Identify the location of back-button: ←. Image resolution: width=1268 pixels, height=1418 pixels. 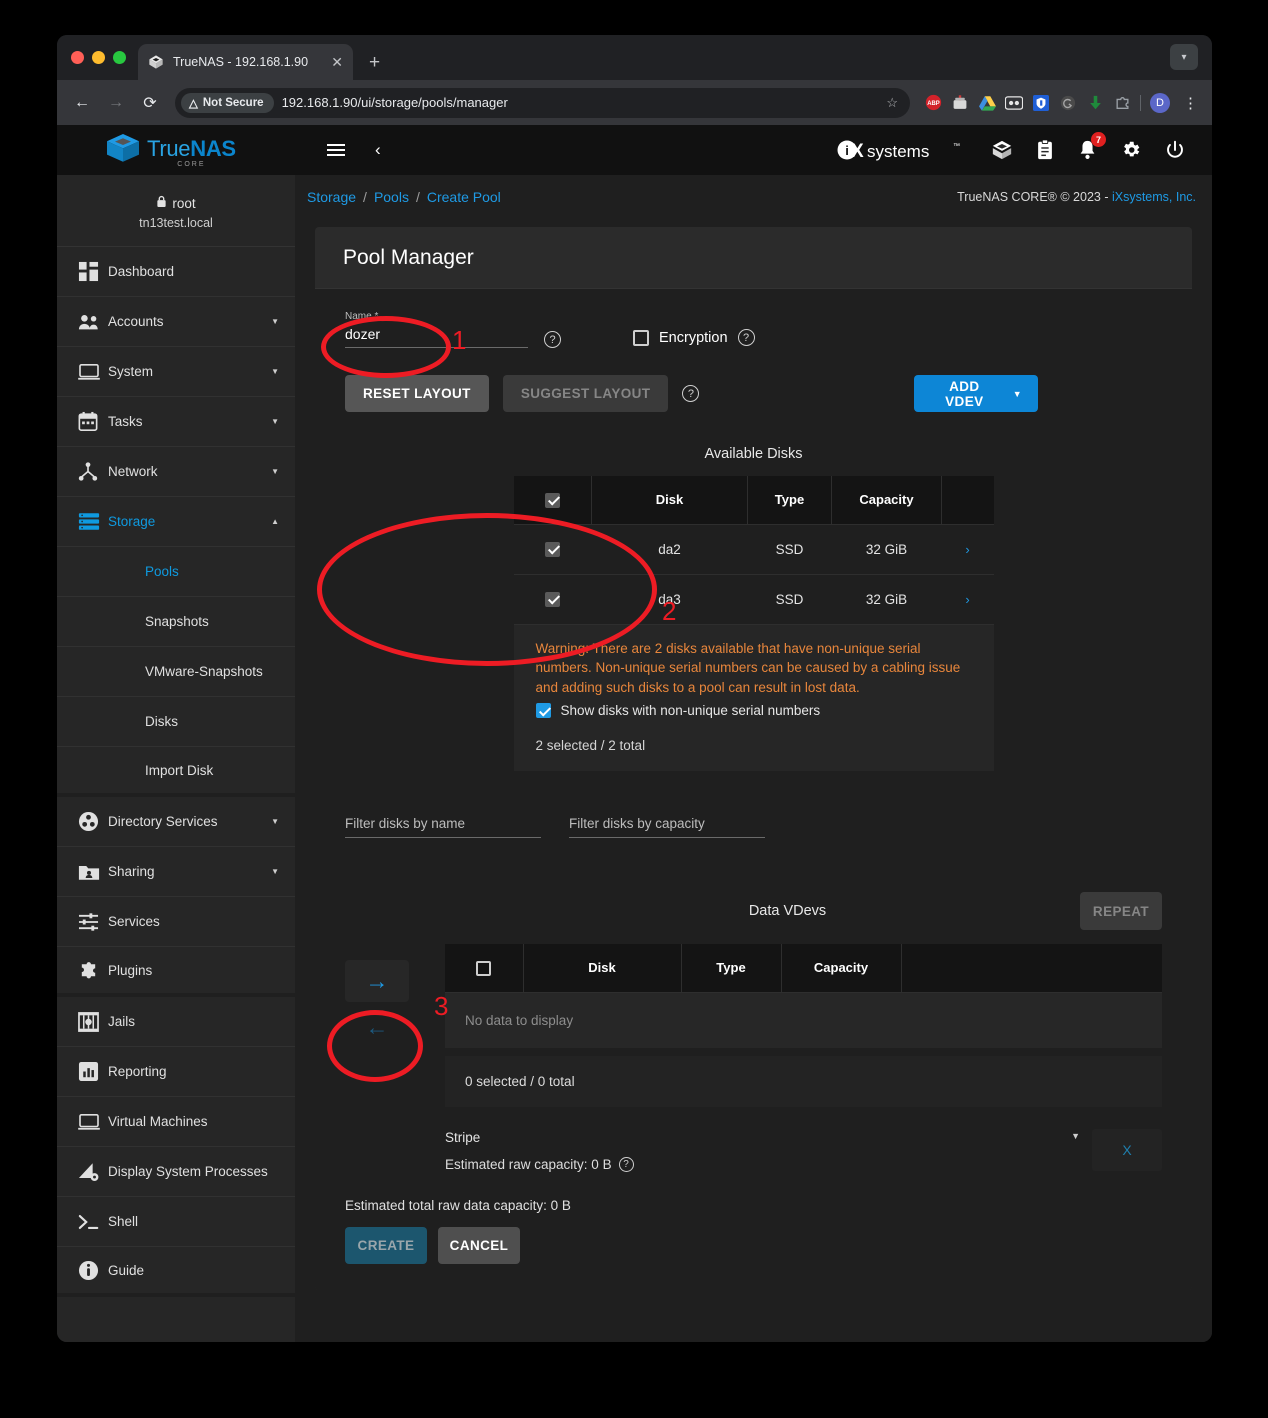
(82, 103).